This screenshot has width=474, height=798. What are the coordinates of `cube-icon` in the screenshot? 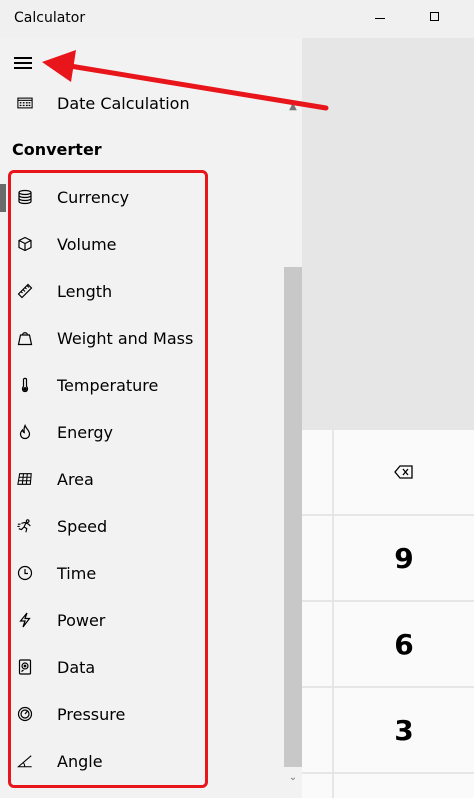 It's located at (25, 244).